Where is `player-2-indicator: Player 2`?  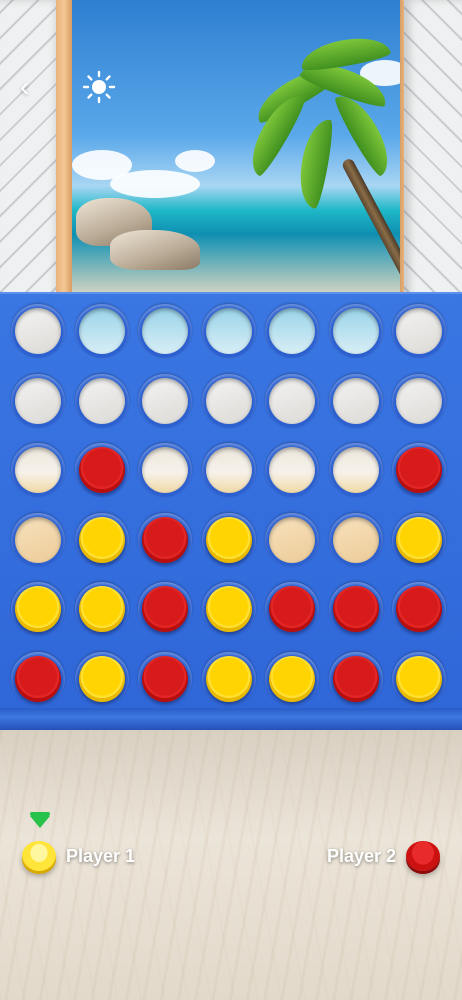
player-2-indicator: Player 2 is located at coordinates (383, 856).